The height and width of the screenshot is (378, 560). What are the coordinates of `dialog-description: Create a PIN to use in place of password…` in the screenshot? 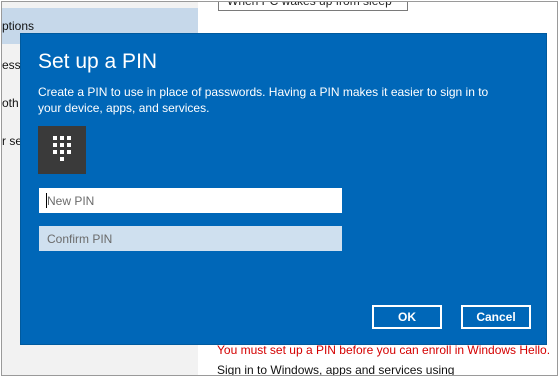 It's located at (263, 100).